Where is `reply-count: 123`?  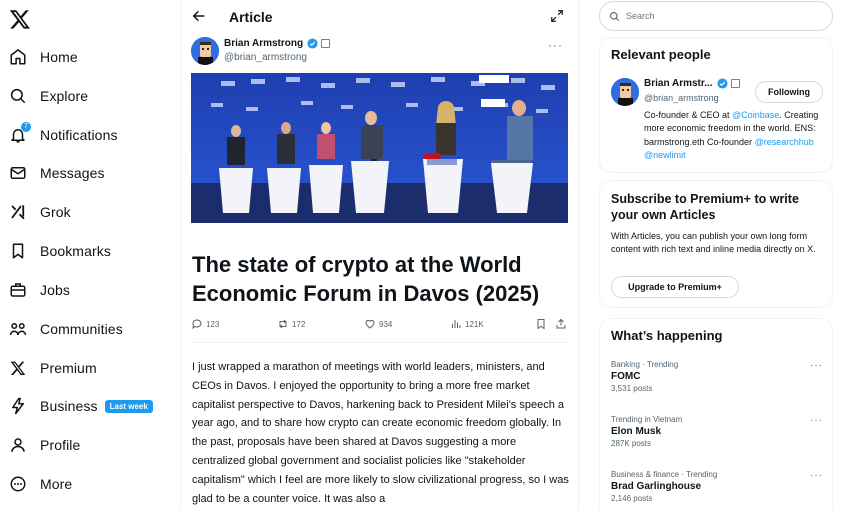 reply-count: 123 is located at coordinates (213, 324).